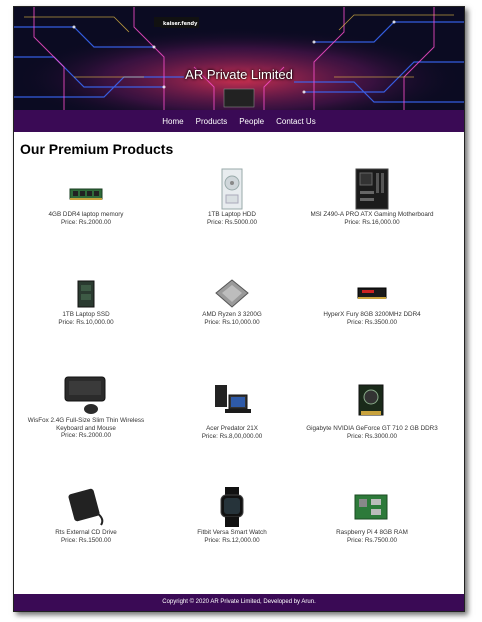 The image size is (482, 622). What do you see at coordinates (172, 121) in the screenshot?
I see `nav-item-home: Home` at bounding box center [172, 121].